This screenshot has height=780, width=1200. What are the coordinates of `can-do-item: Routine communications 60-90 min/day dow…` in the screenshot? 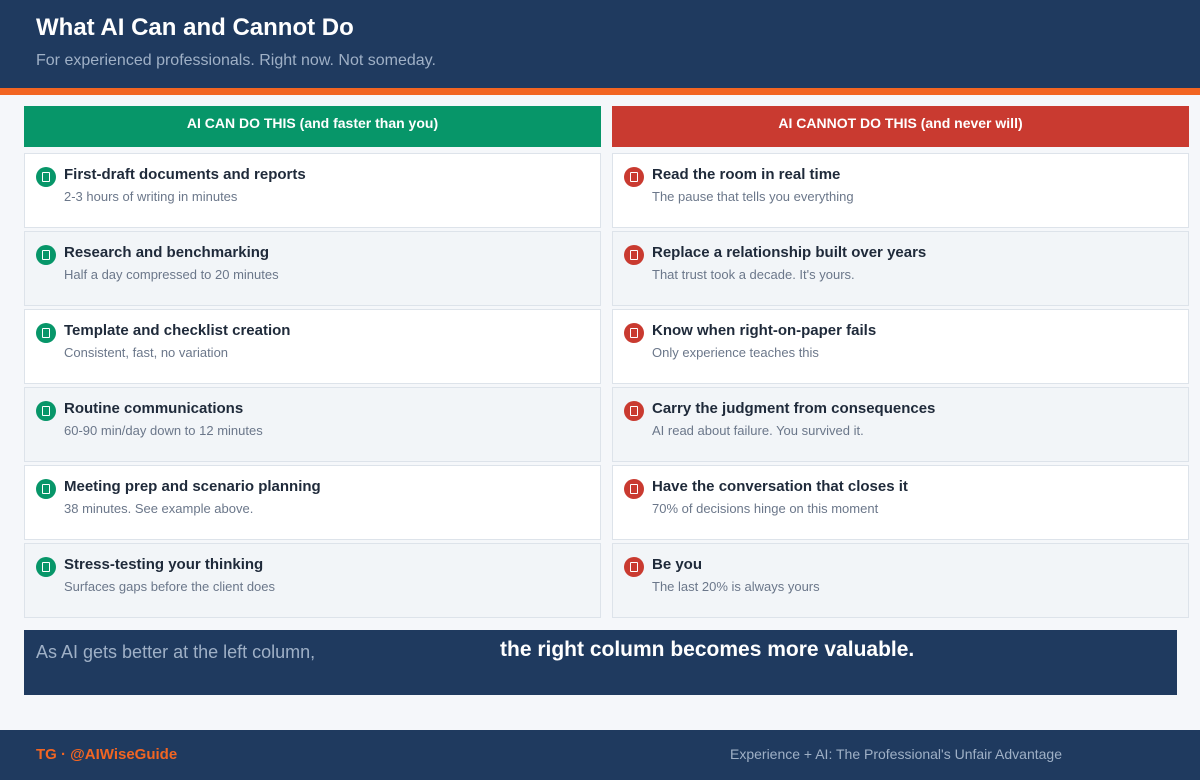 It's located at (312, 424).